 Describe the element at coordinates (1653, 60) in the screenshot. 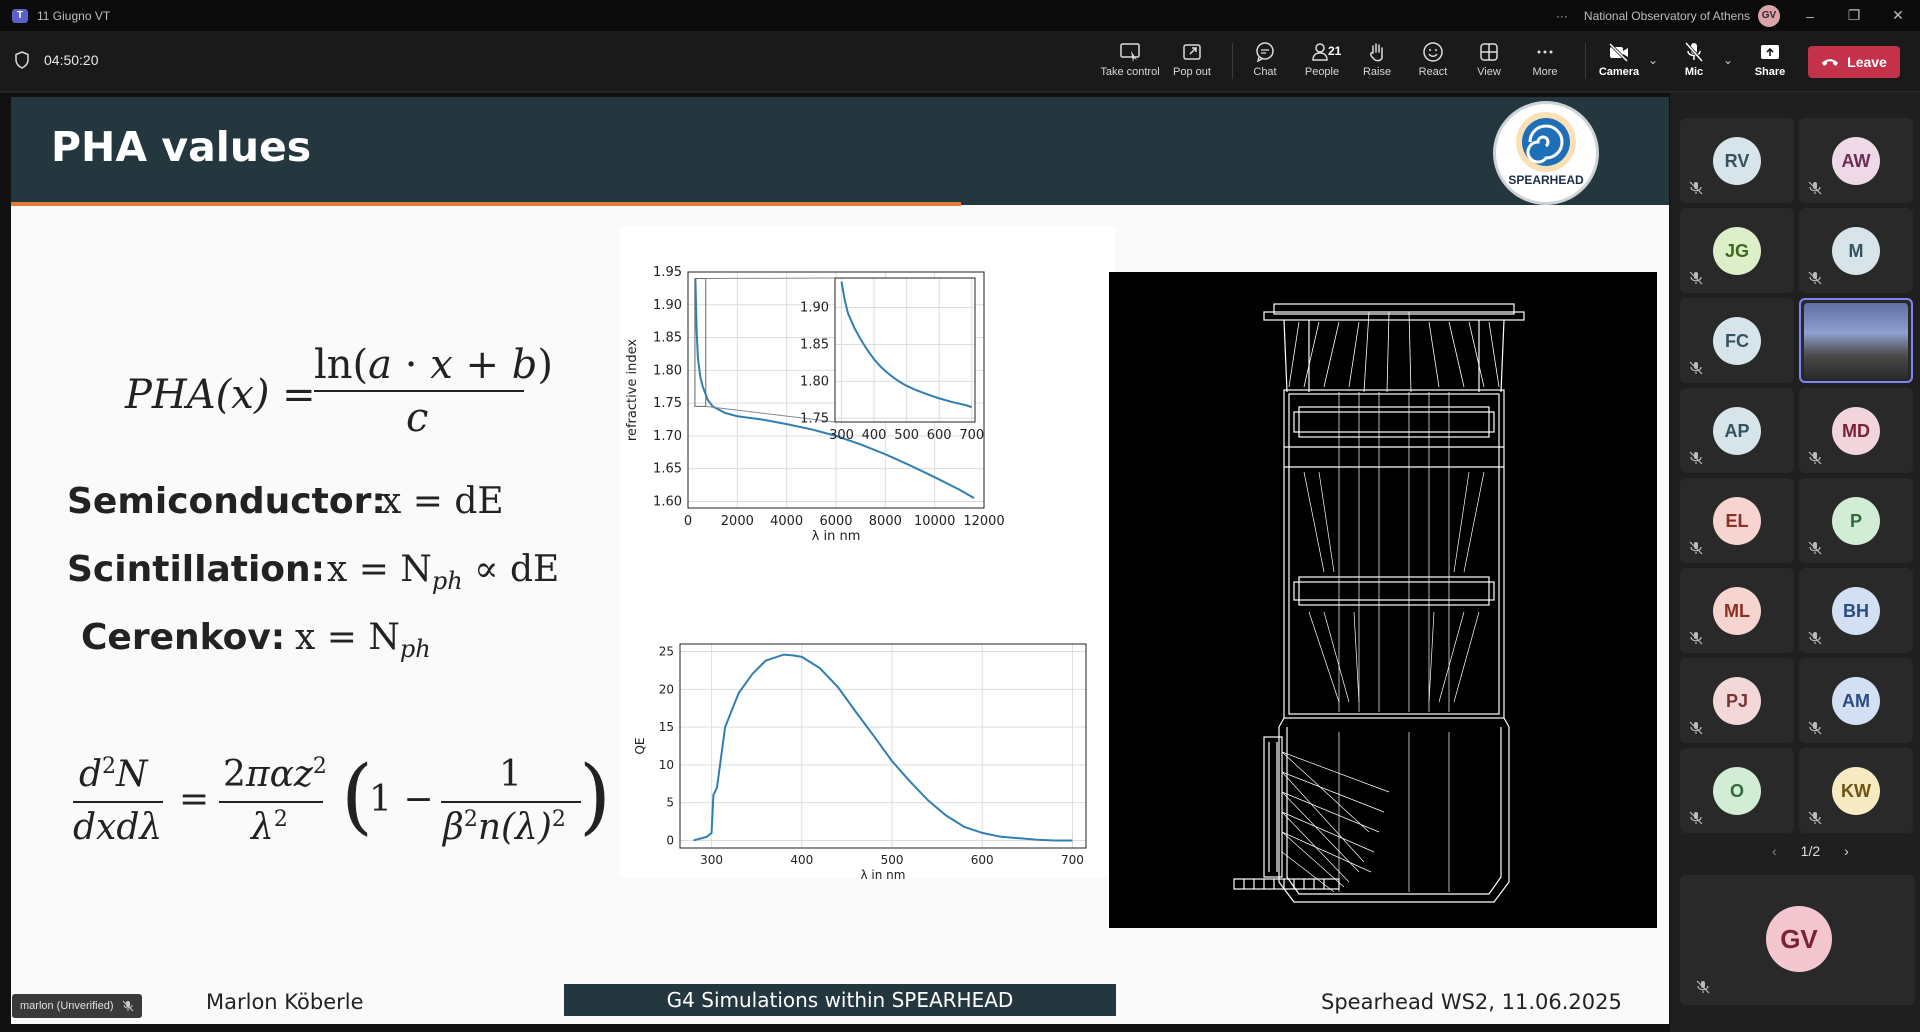

I see `camera-options-chevron-icon: ⌄` at that location.